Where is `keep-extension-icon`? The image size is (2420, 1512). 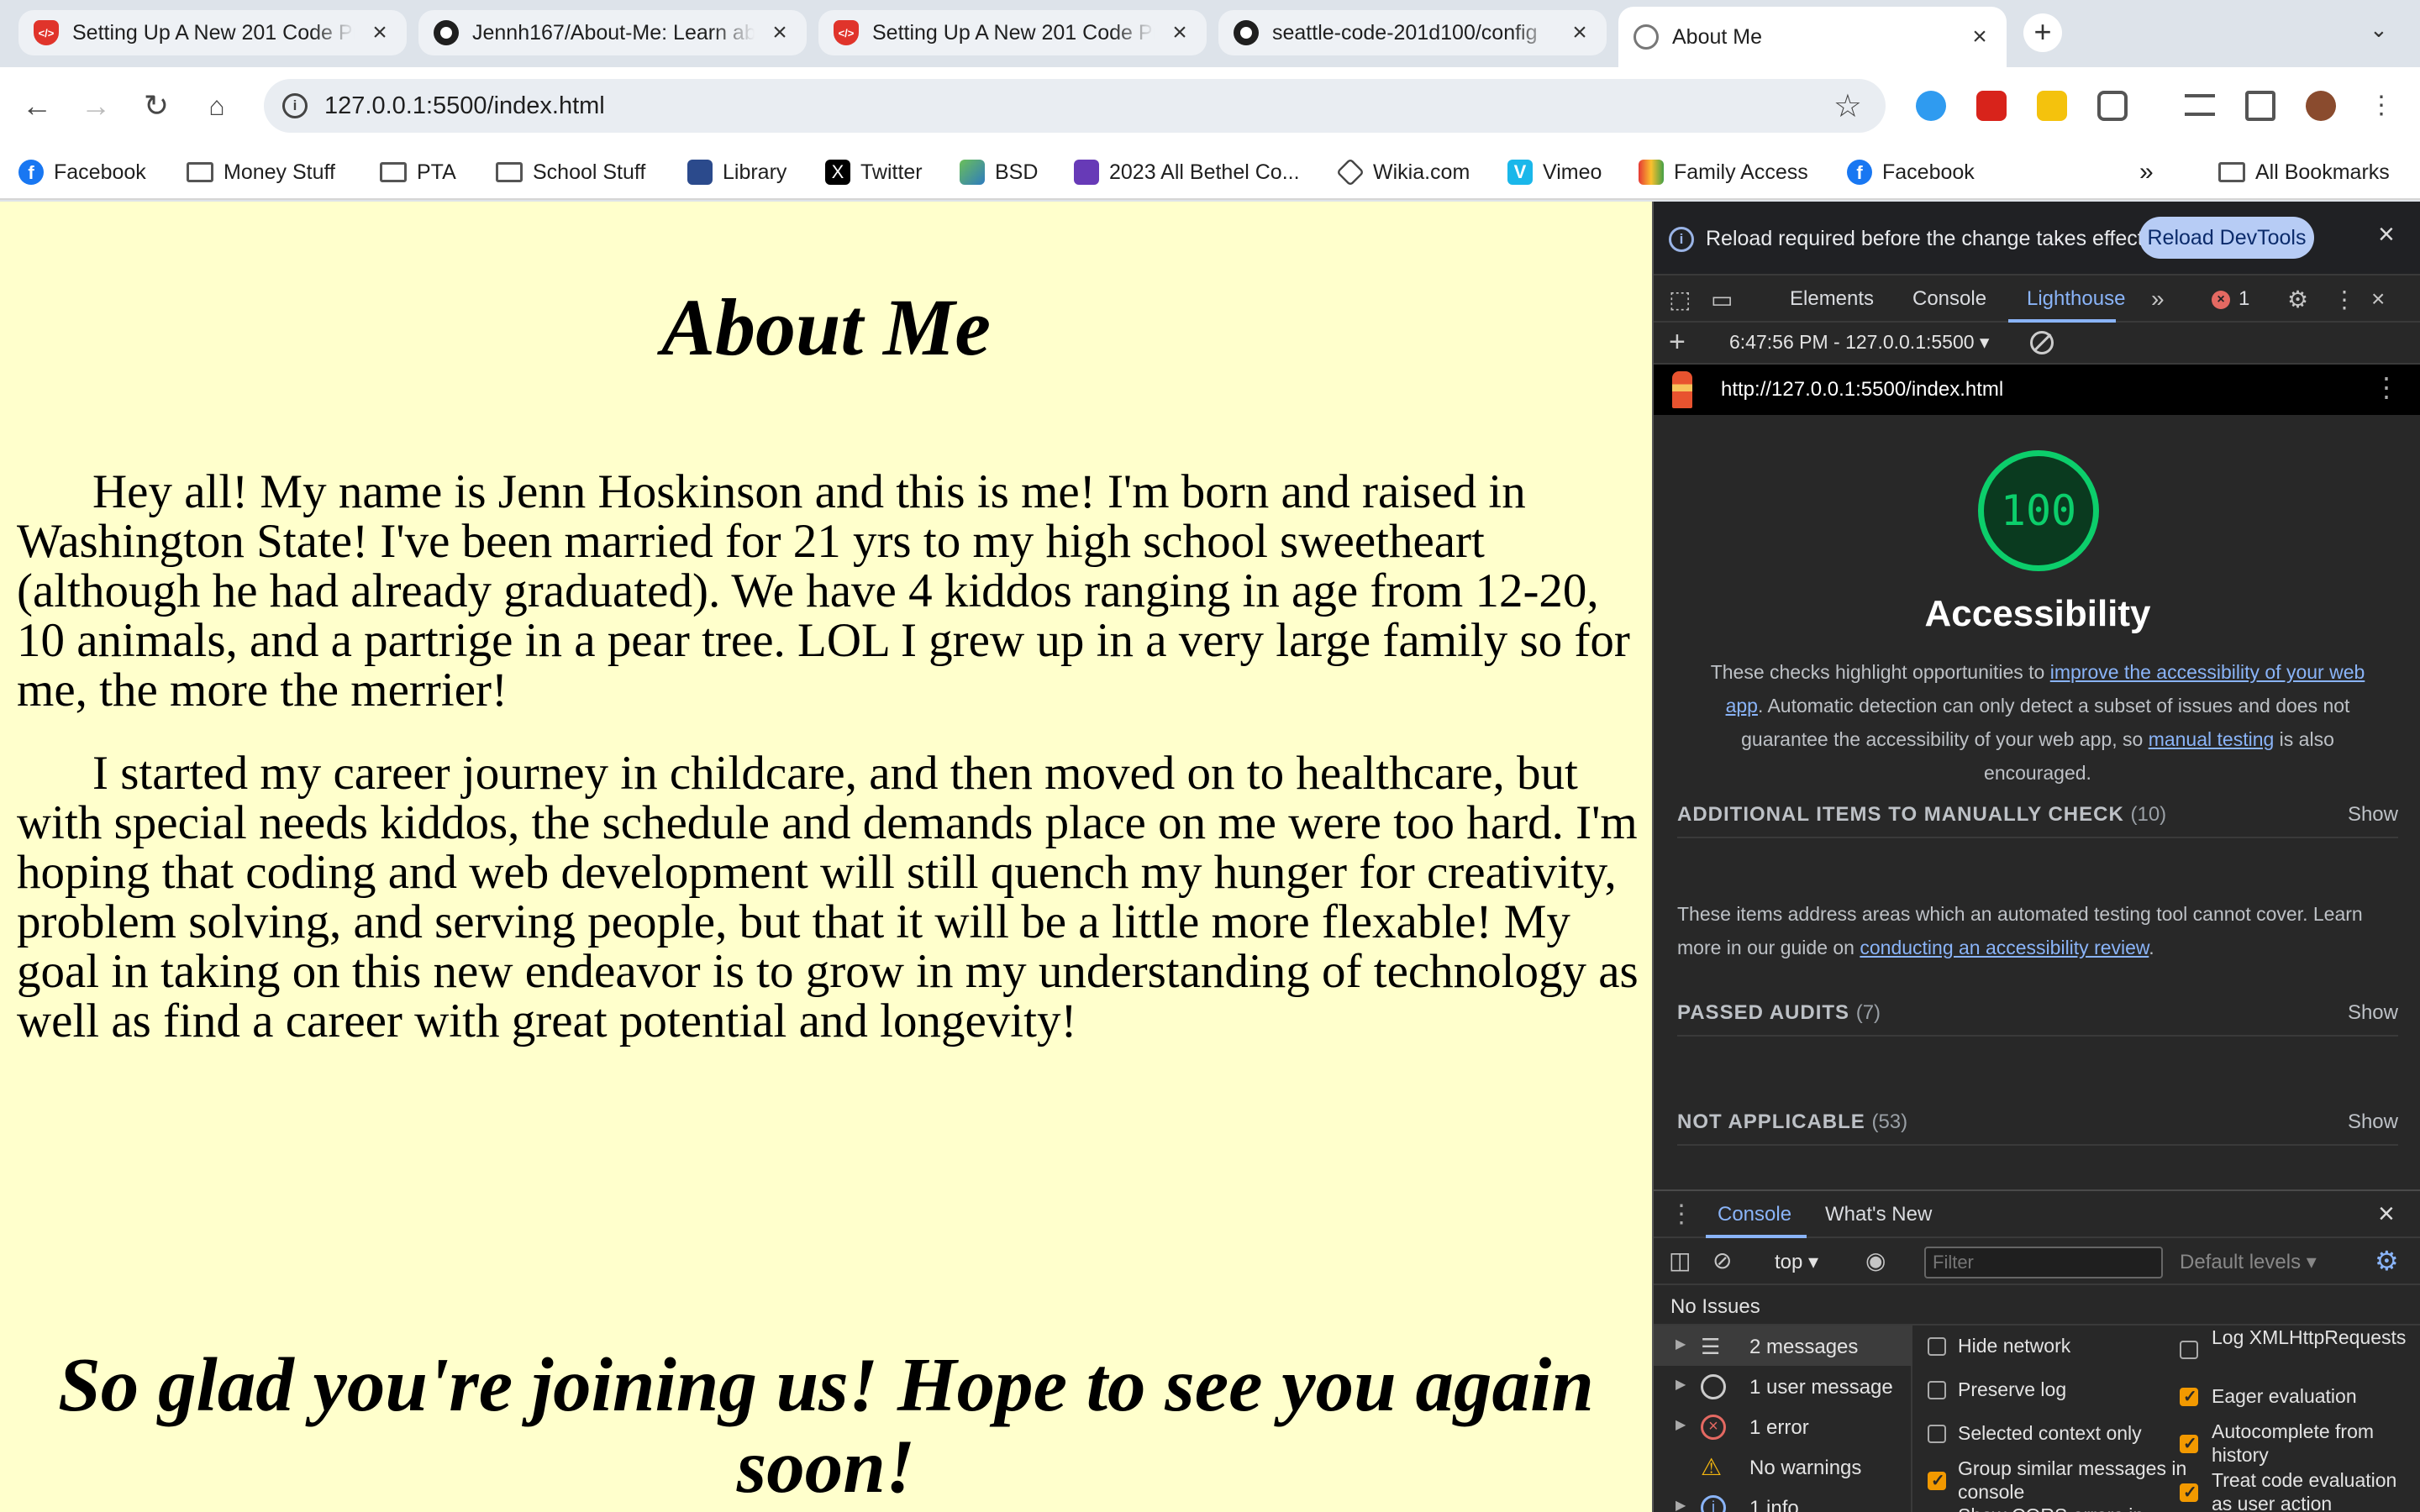
keep-extension-icon is located at coordinates (2052, 106).